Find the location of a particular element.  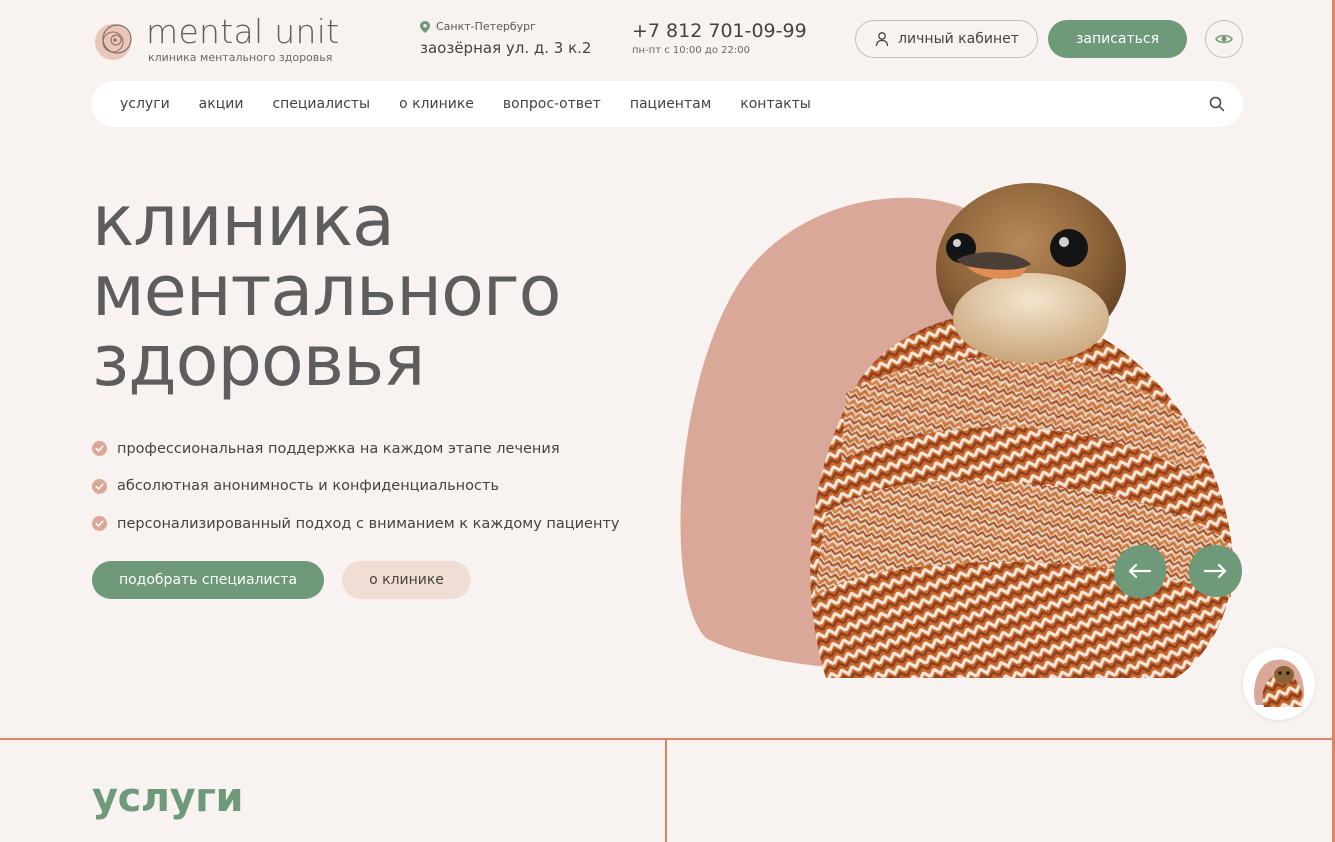

find-specialist-button: подобрать специалиста is located at coordinates (208, 580).